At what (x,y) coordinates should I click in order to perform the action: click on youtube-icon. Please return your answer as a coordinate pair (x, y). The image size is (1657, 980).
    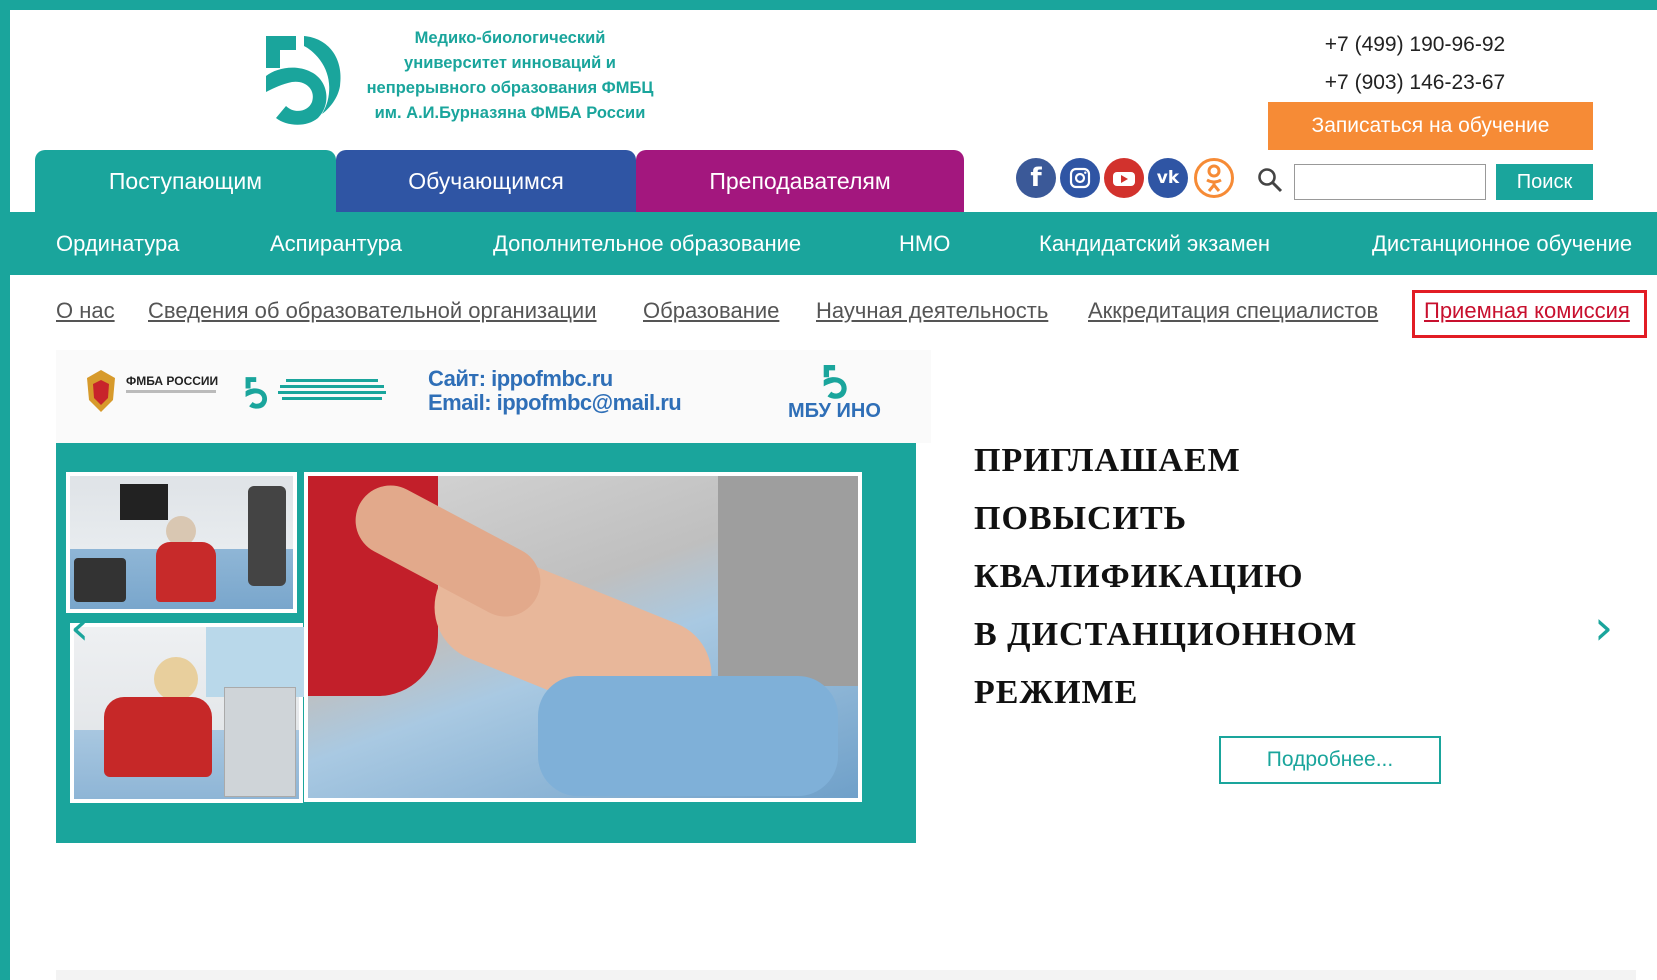
    Looking at the image, I should click on (1124, 178).